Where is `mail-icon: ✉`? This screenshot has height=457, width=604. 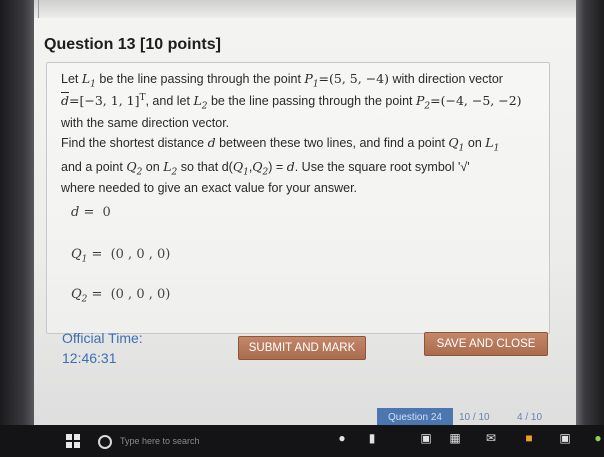 mail-icon: ✉ is located at coordinates (491, 438).